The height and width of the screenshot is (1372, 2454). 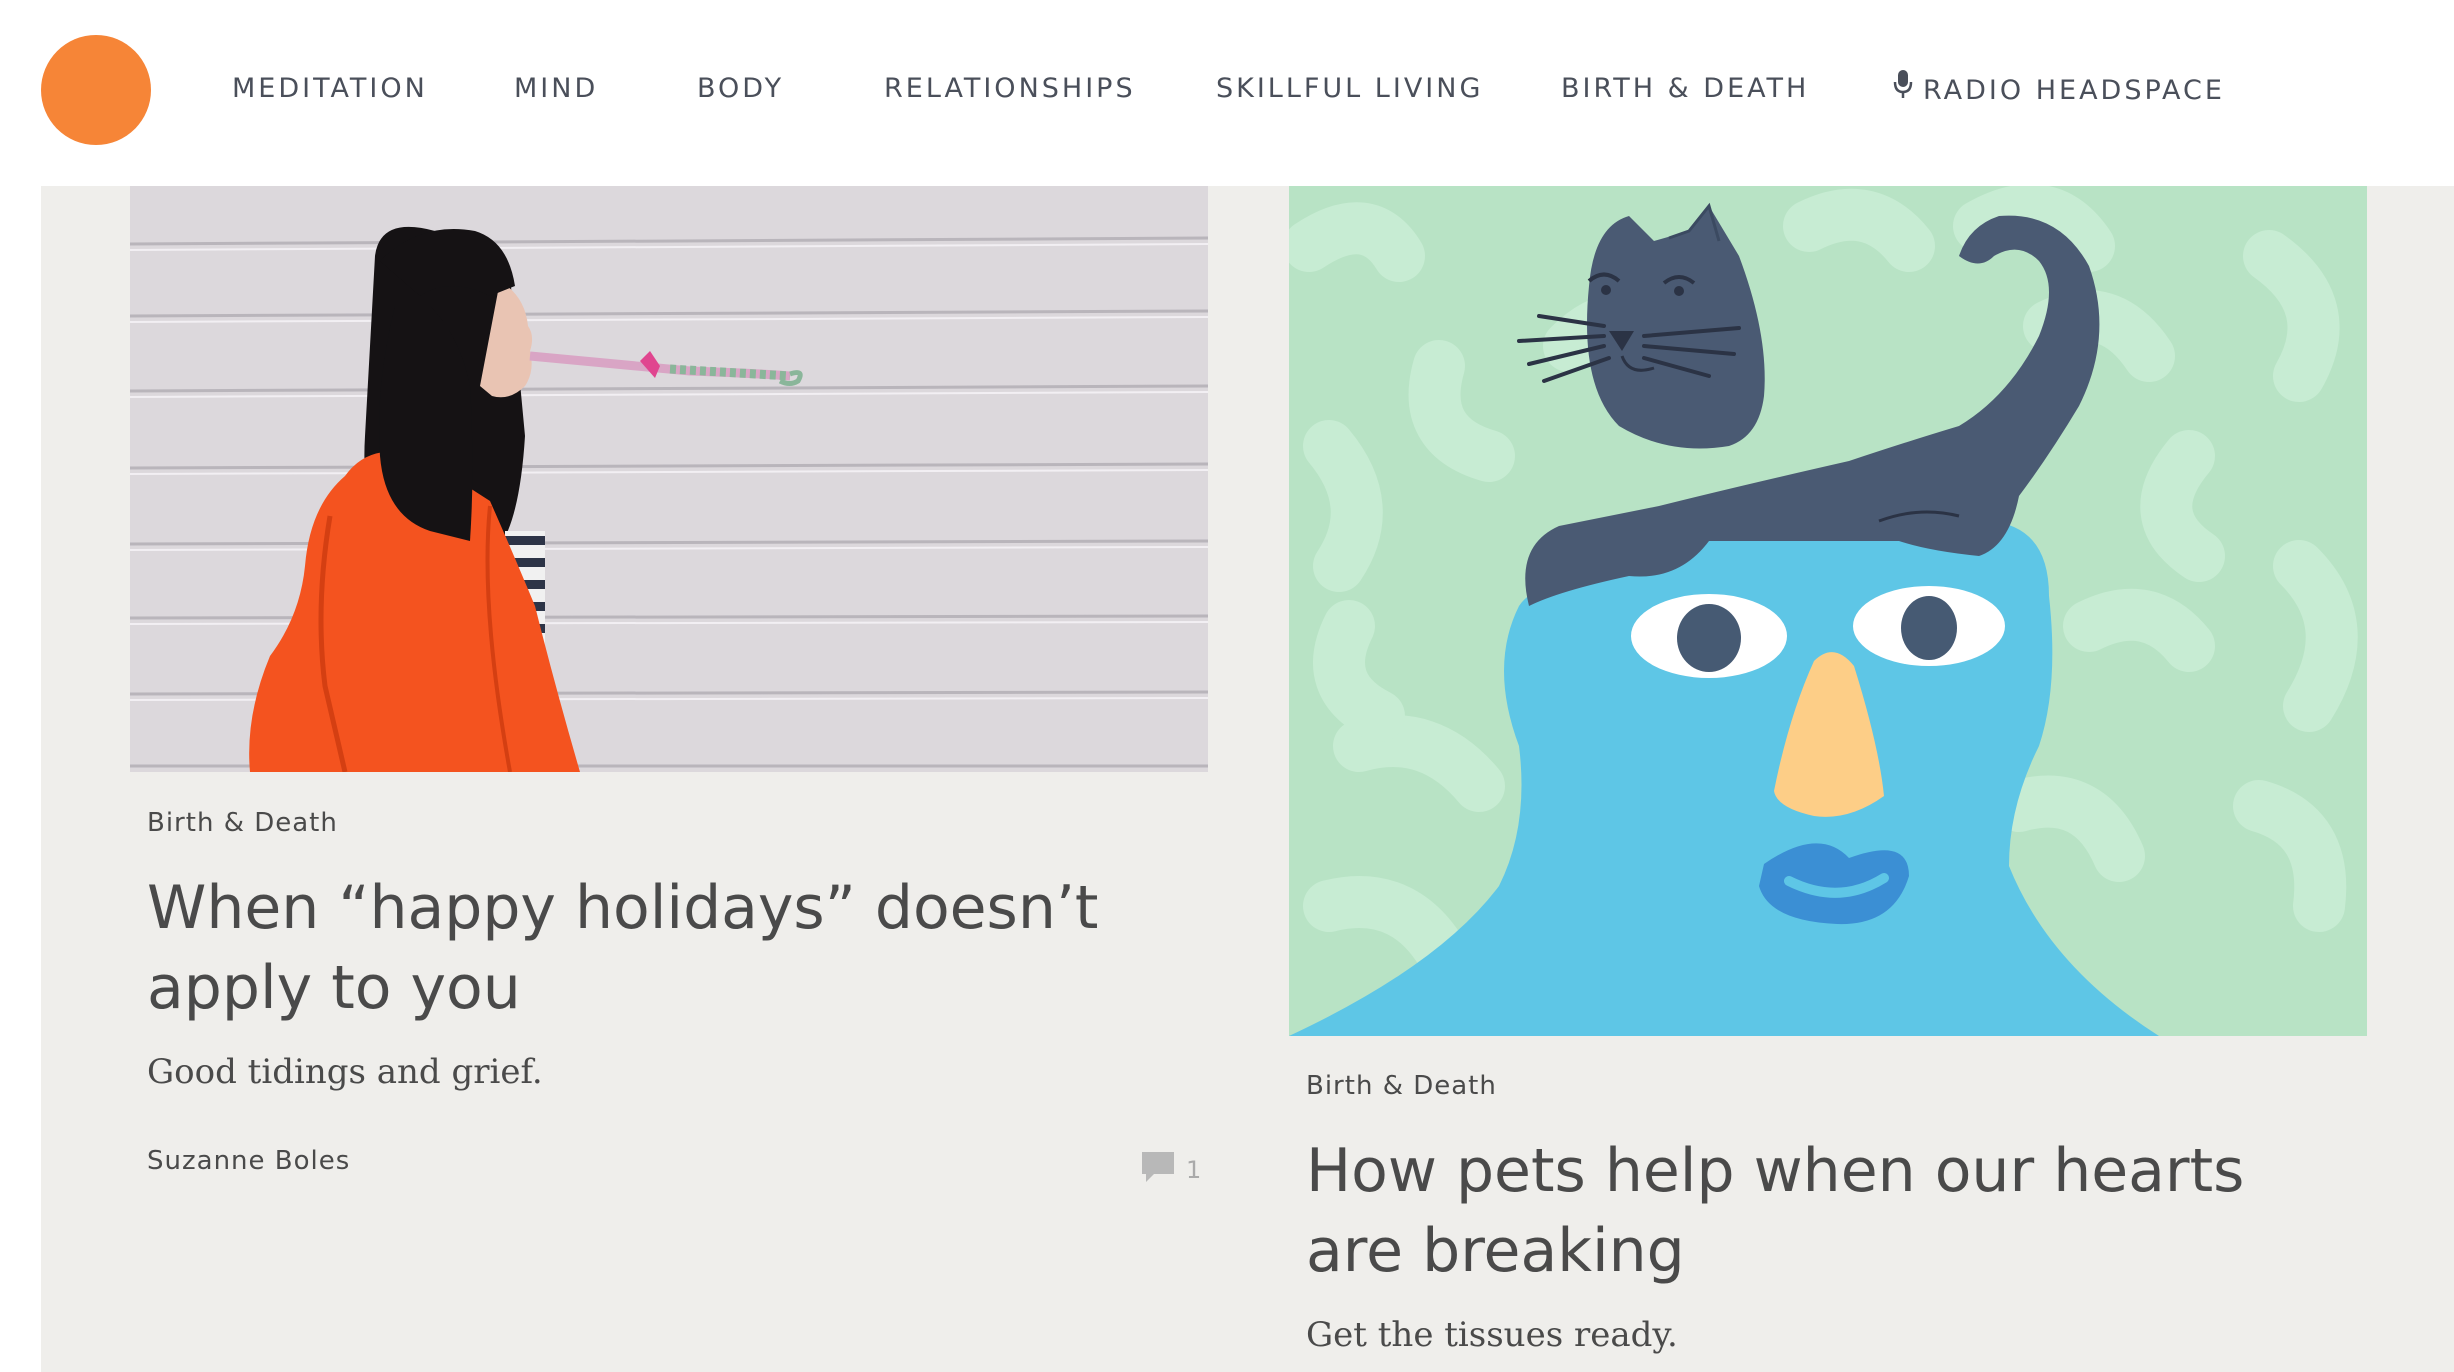 I want to click on nav-item-meditation: MEDITATION, so click(x=330, y=89).